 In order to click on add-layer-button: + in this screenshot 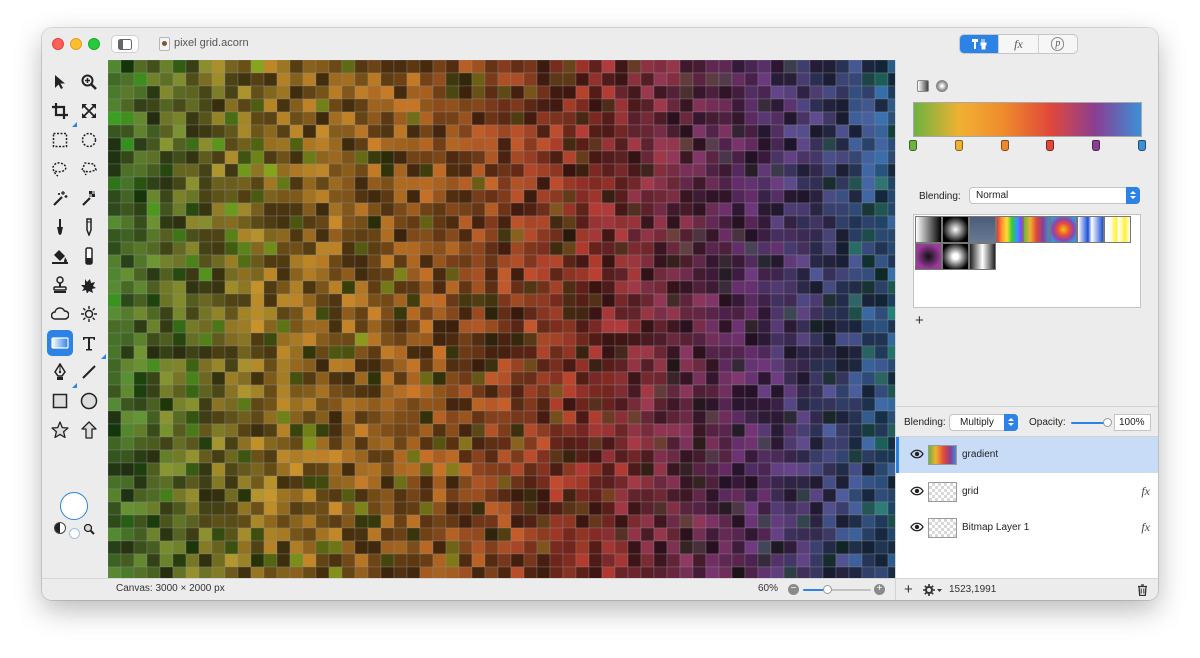, I will do `click(908, 589)`.